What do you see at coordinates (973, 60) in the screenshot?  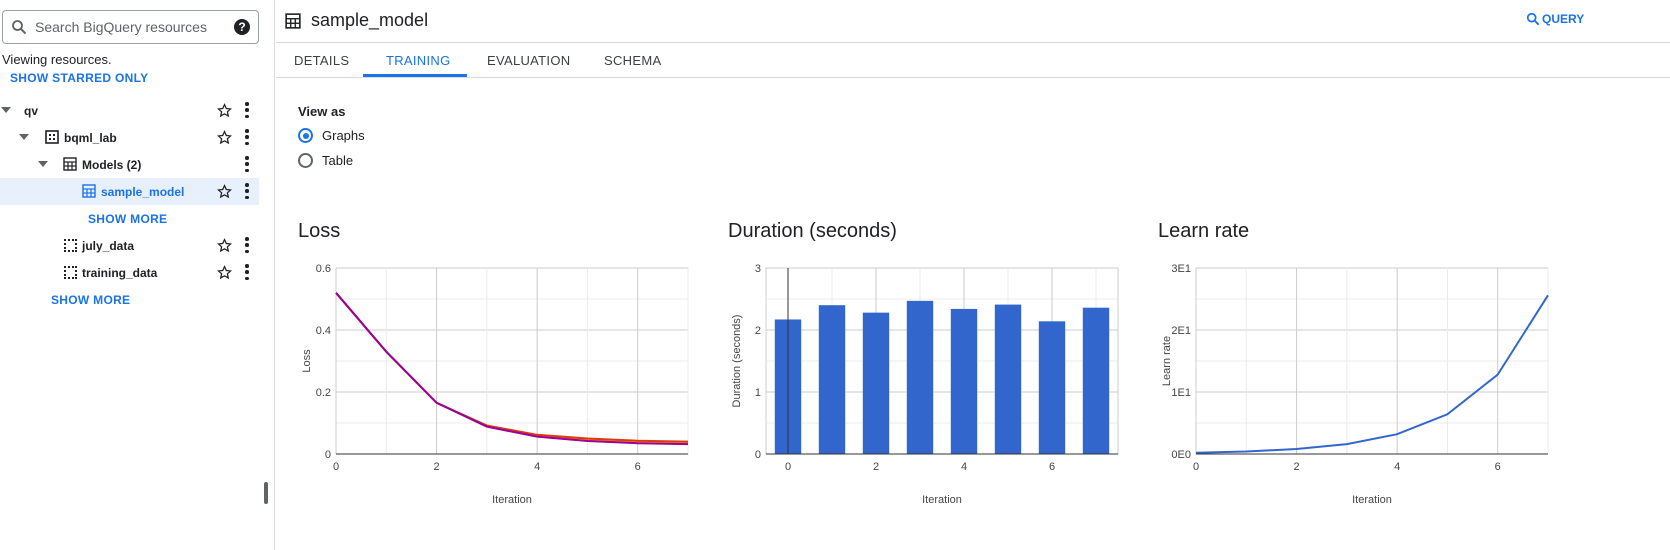 I see `tab-bar: DETAILS TRAINING EVALUATION SCHEMA` at bounding box center [973, 60].